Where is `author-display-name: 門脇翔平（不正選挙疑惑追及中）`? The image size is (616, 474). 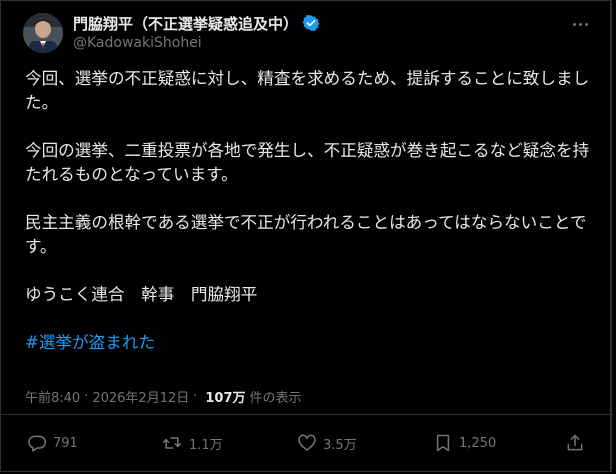 author-display-name: 門脇翔平（不正選挙疑惑追及中） is located at coordinates (185, 23).